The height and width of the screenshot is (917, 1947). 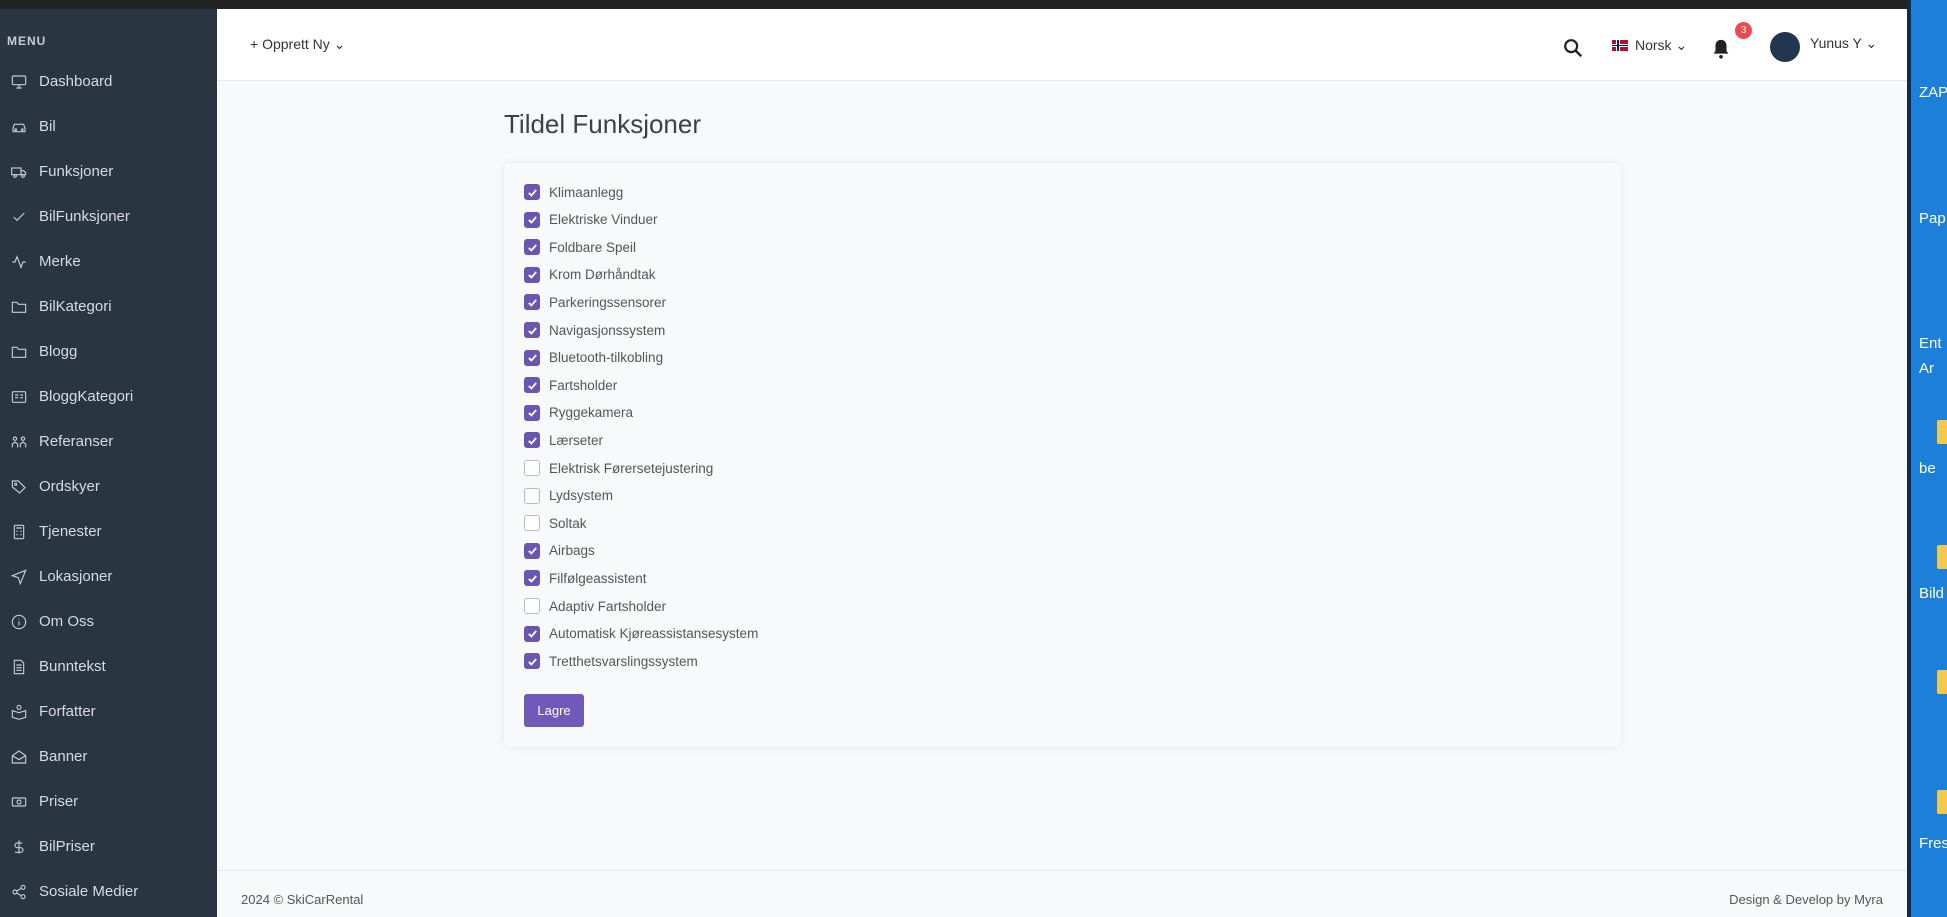 I want to click on footer-copyright: 2024 © SkiCarRental, so click(x=302, y=899).